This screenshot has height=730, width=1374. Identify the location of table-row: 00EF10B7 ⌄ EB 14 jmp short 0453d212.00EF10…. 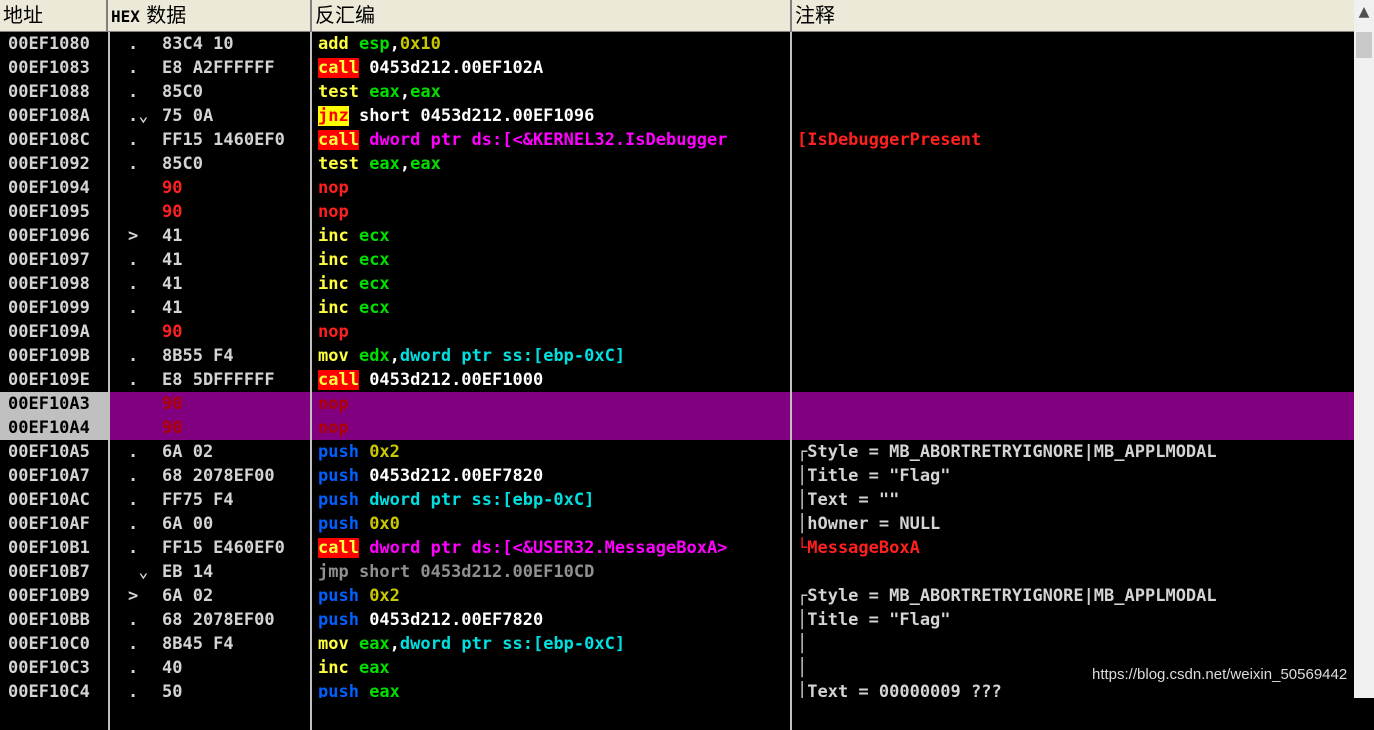
(677, 572).